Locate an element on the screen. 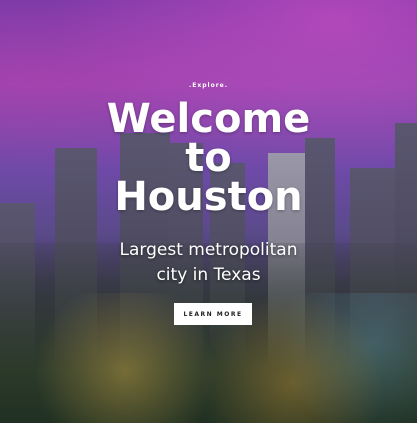  title-line: Houston is located at coordinates (208, 197).